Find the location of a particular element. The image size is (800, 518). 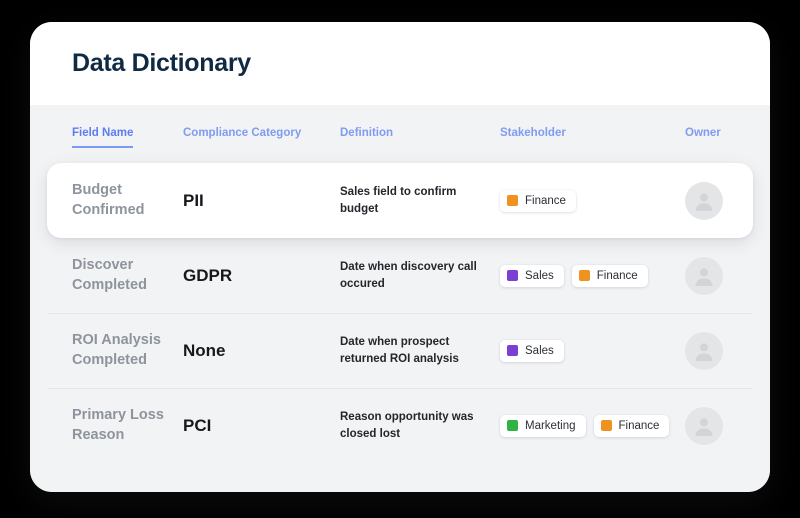

cell-stakeholder: Marketing Finance is located at coordinates (590, 425).